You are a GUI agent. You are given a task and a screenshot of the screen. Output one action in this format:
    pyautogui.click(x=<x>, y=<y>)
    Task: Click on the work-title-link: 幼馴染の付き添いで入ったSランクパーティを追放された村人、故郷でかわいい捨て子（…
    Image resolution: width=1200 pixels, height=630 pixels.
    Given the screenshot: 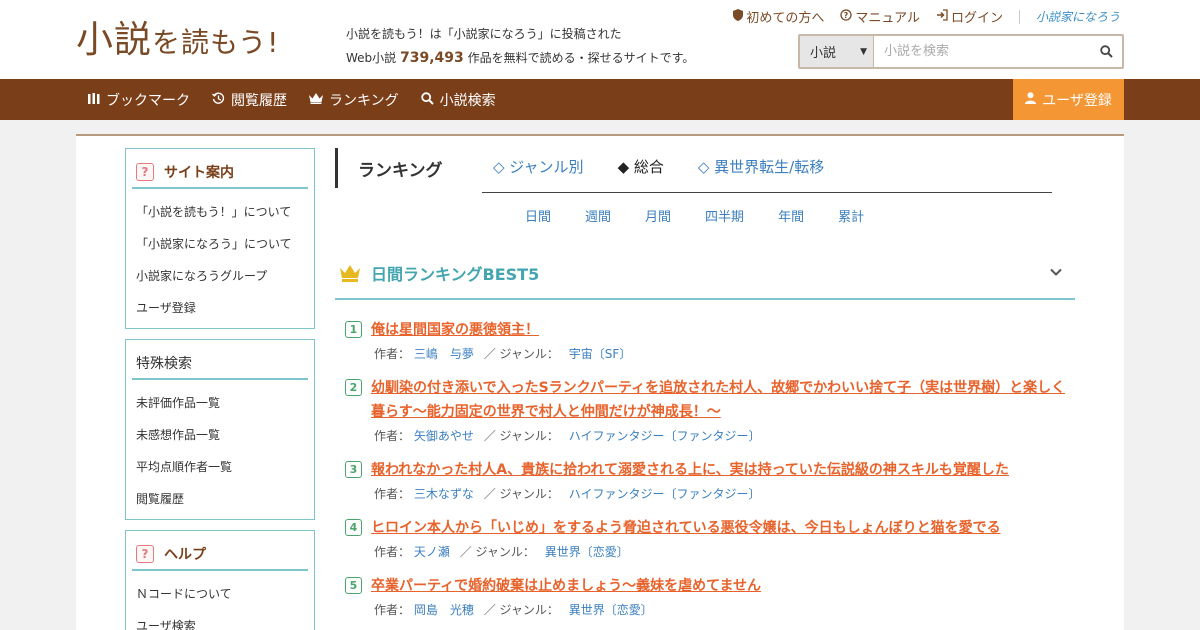 What is the action you would take?
    pyautogui.click(x=708, y=400)
    